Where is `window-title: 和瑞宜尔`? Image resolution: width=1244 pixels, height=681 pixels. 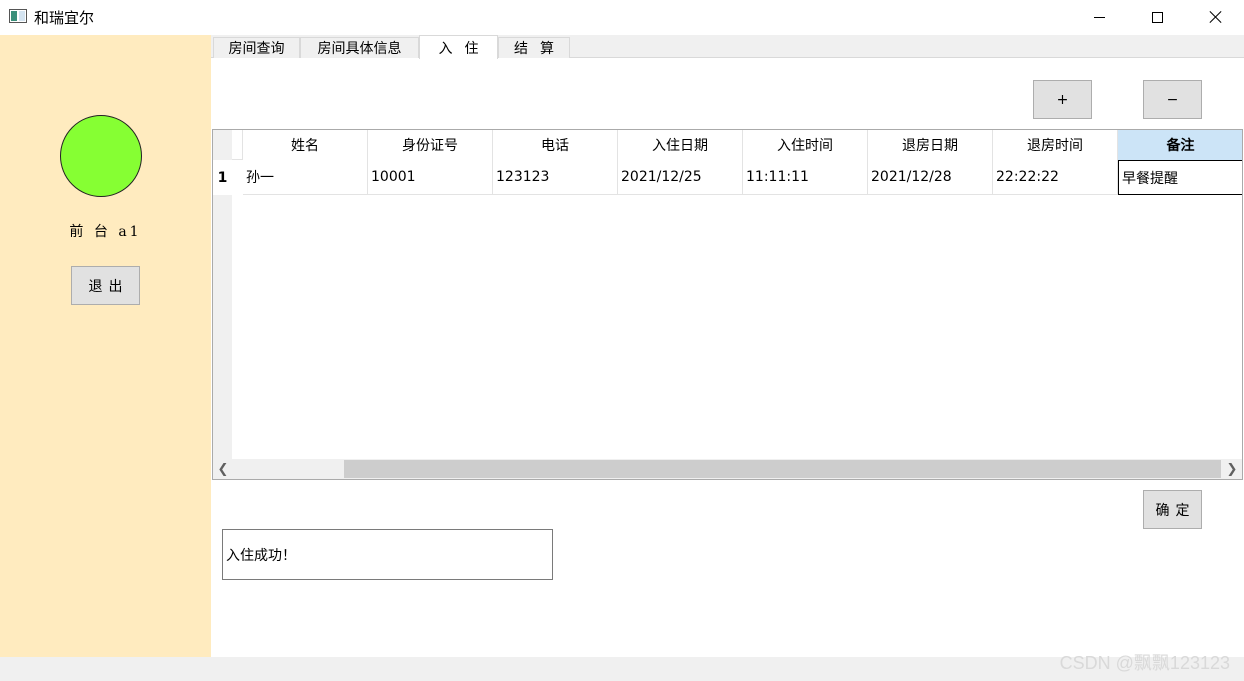 window-title: 和瑞宜尔 is located at coordinates (64, 18).